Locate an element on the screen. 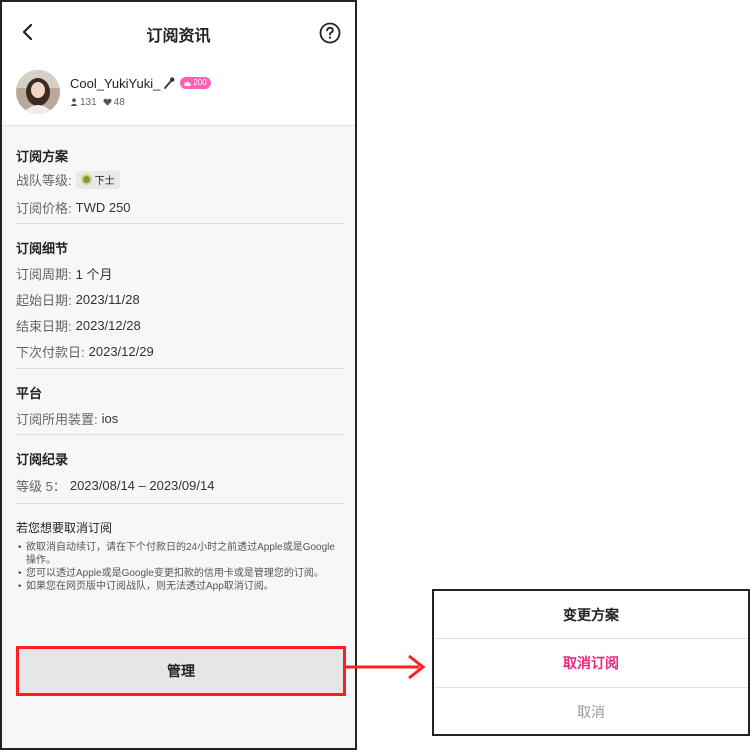 This screenshot has height=752, width=750. next-payment-row: 下次付款日: 2023/12/29 is located at coordinates (85, 351).